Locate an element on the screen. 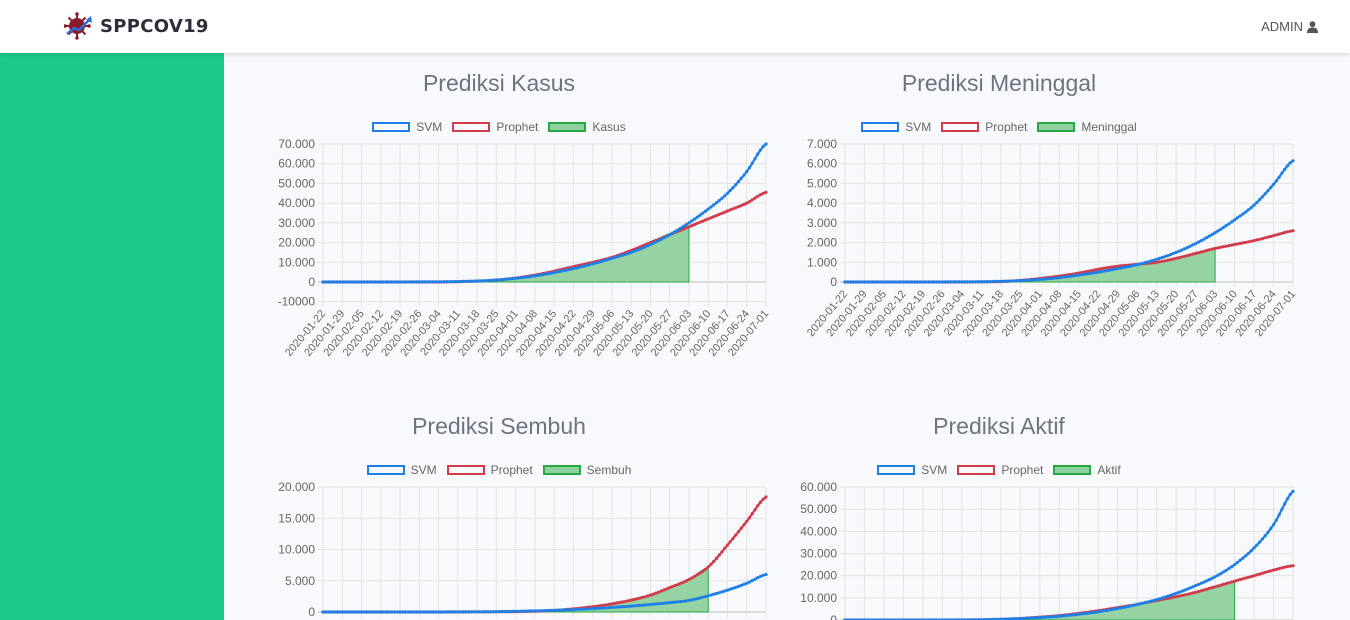  series-svm-line is located at coordinates (1069, 221).